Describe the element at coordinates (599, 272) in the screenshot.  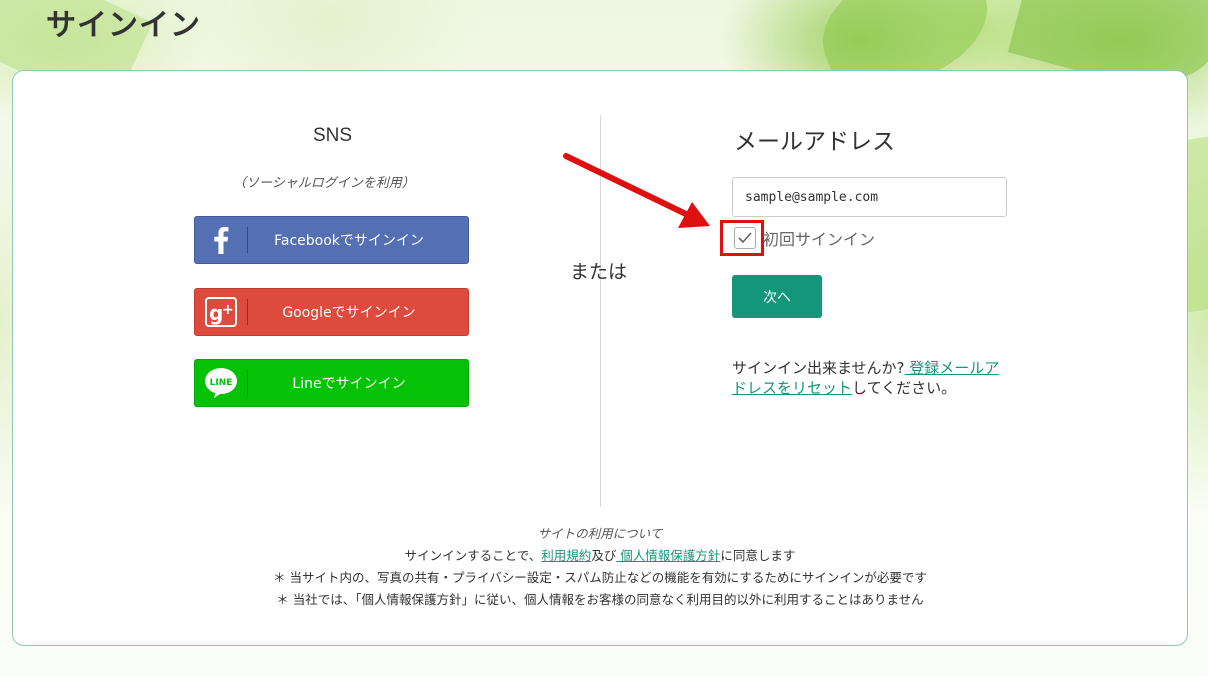
I see `or-label: または` at that location.